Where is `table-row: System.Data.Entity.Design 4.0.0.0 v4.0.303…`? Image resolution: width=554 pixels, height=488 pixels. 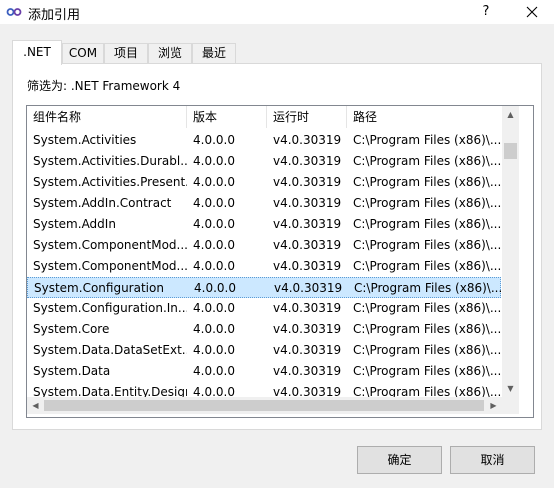
table-row: System.Data.Entity.Design 4.0.0.0 v4.0.303… is located at coordinates (264, 390).